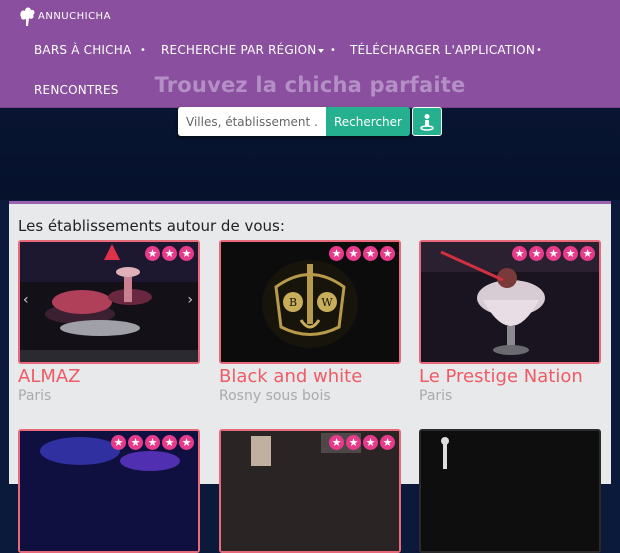 The height and width of the screenshot is (553, 620). Describe the element at coordinates (290, 376) in the screenshot. I see `establishment-name: Black and white` at that location.